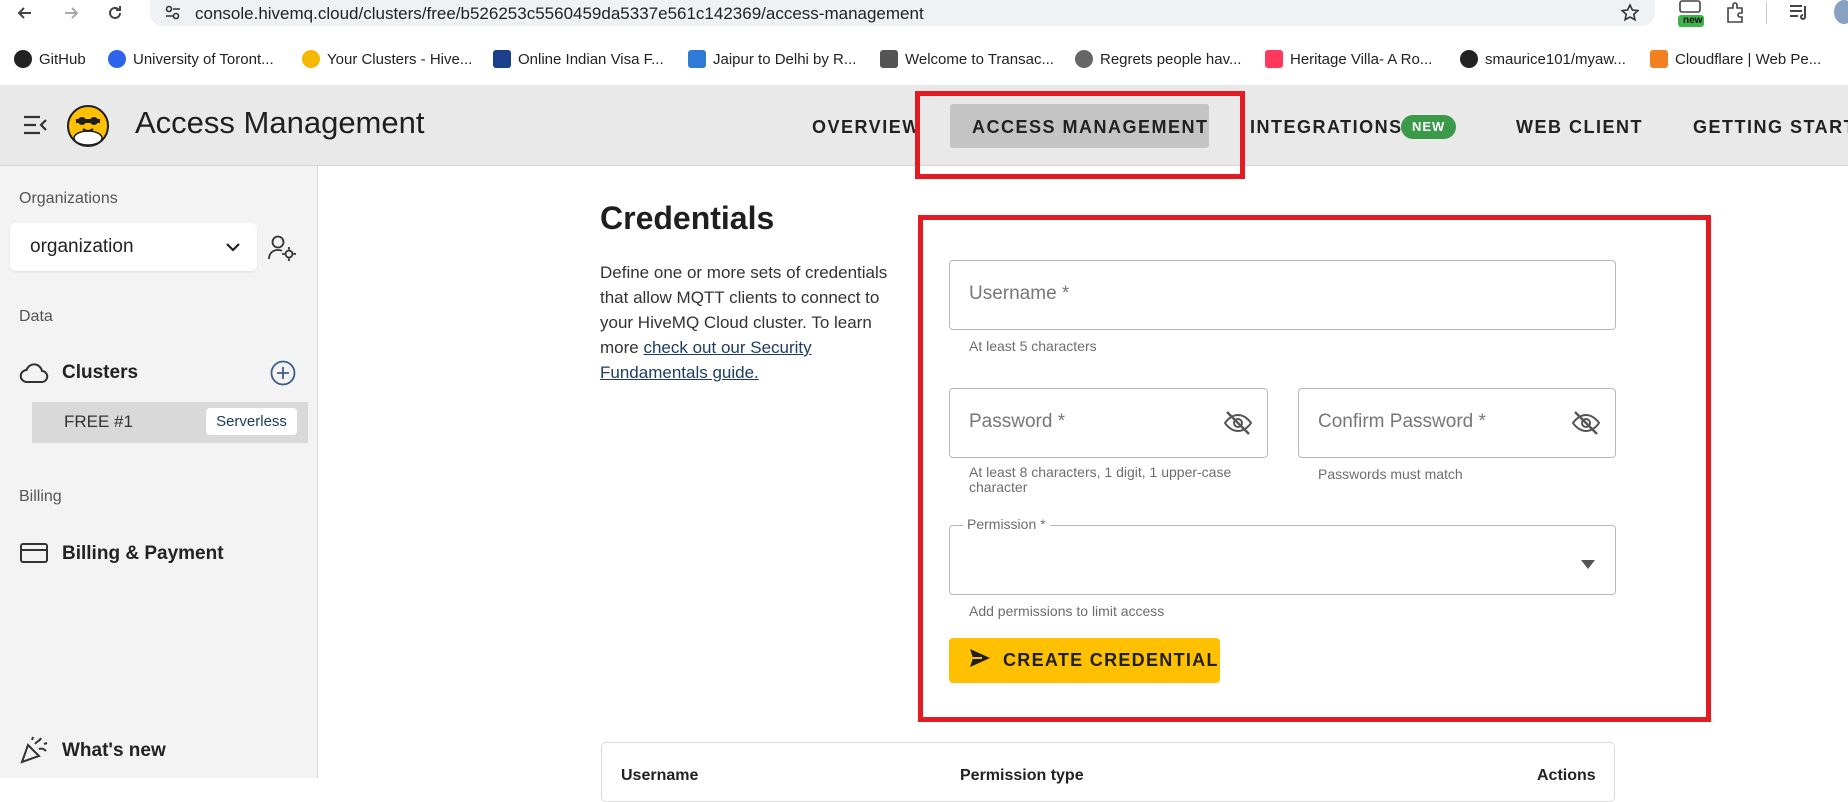 The width and height of the screenshot is (1848, 802). I want to click on collapse-menu-icon, so click(35, 127).